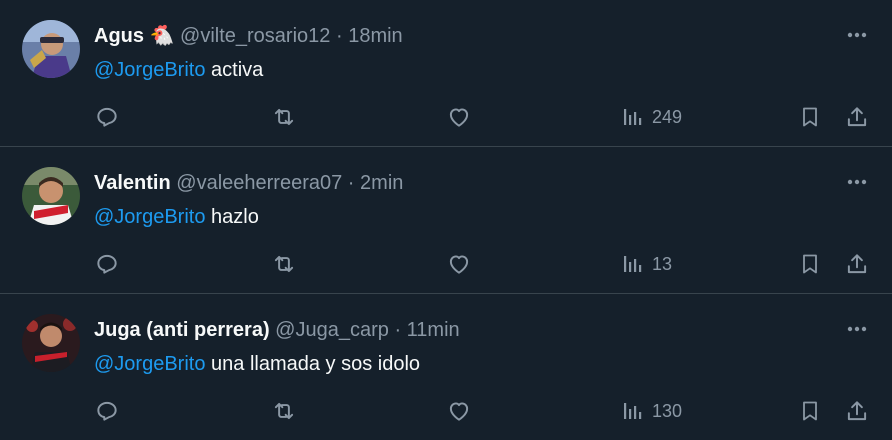 The image size is (892, 440). What do you see at coordinates (375, 36) in the screenshot?
I see `timestamp: 18min` at bounding box center [375, 36].